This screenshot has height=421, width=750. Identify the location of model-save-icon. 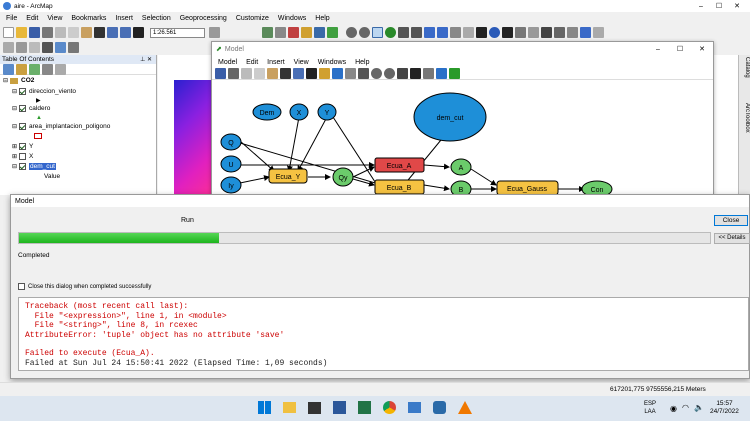
(220, 73).